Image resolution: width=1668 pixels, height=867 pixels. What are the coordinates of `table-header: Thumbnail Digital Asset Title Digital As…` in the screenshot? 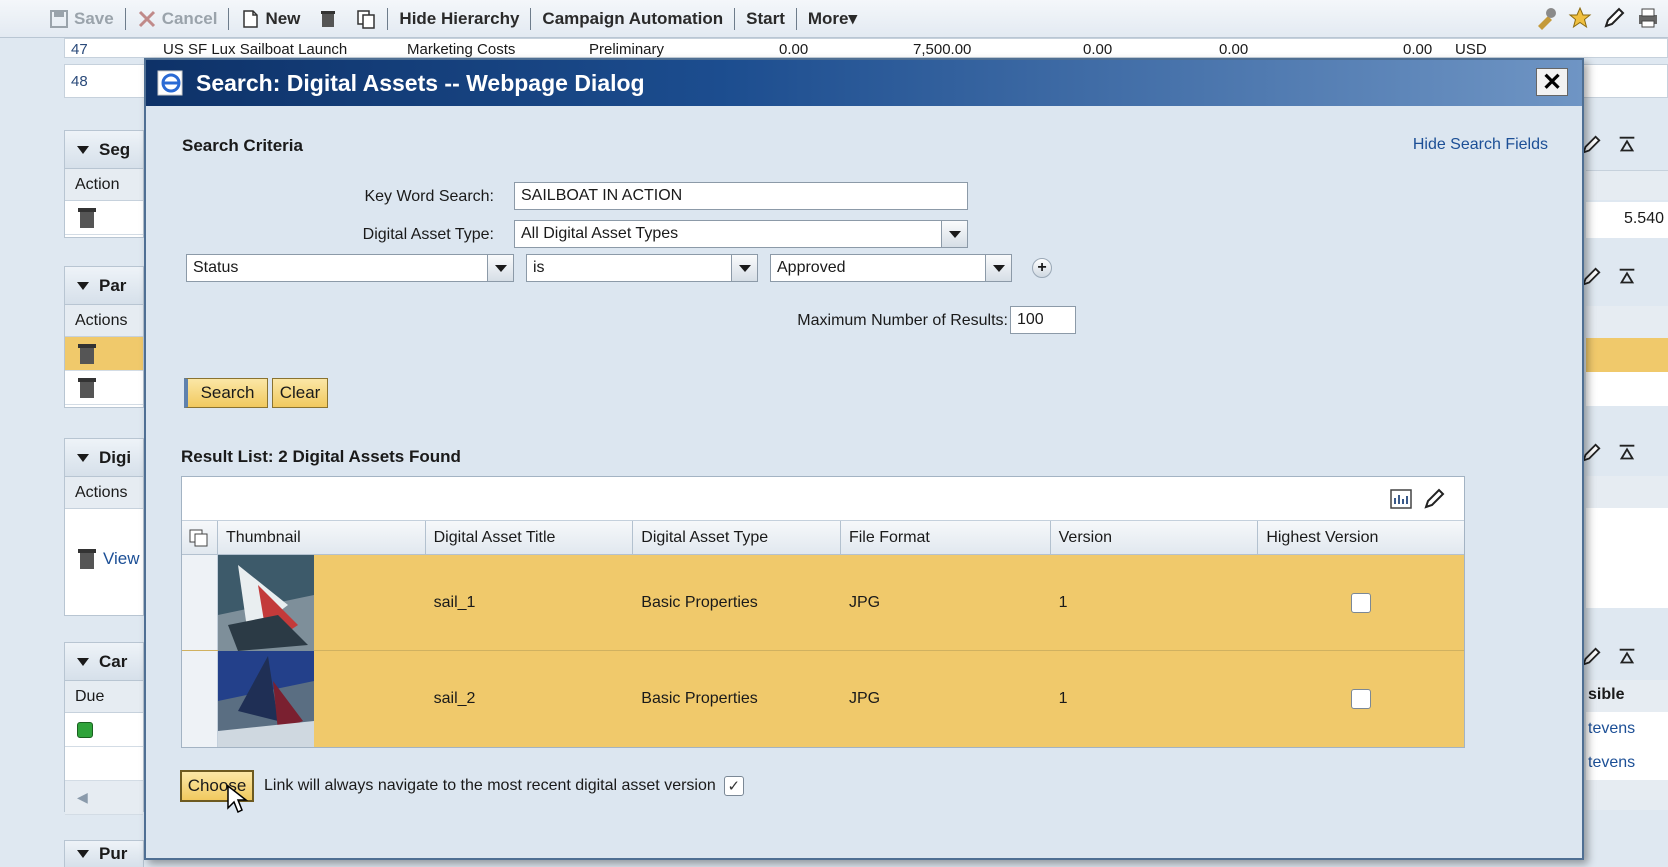 It's located at (823, 538).